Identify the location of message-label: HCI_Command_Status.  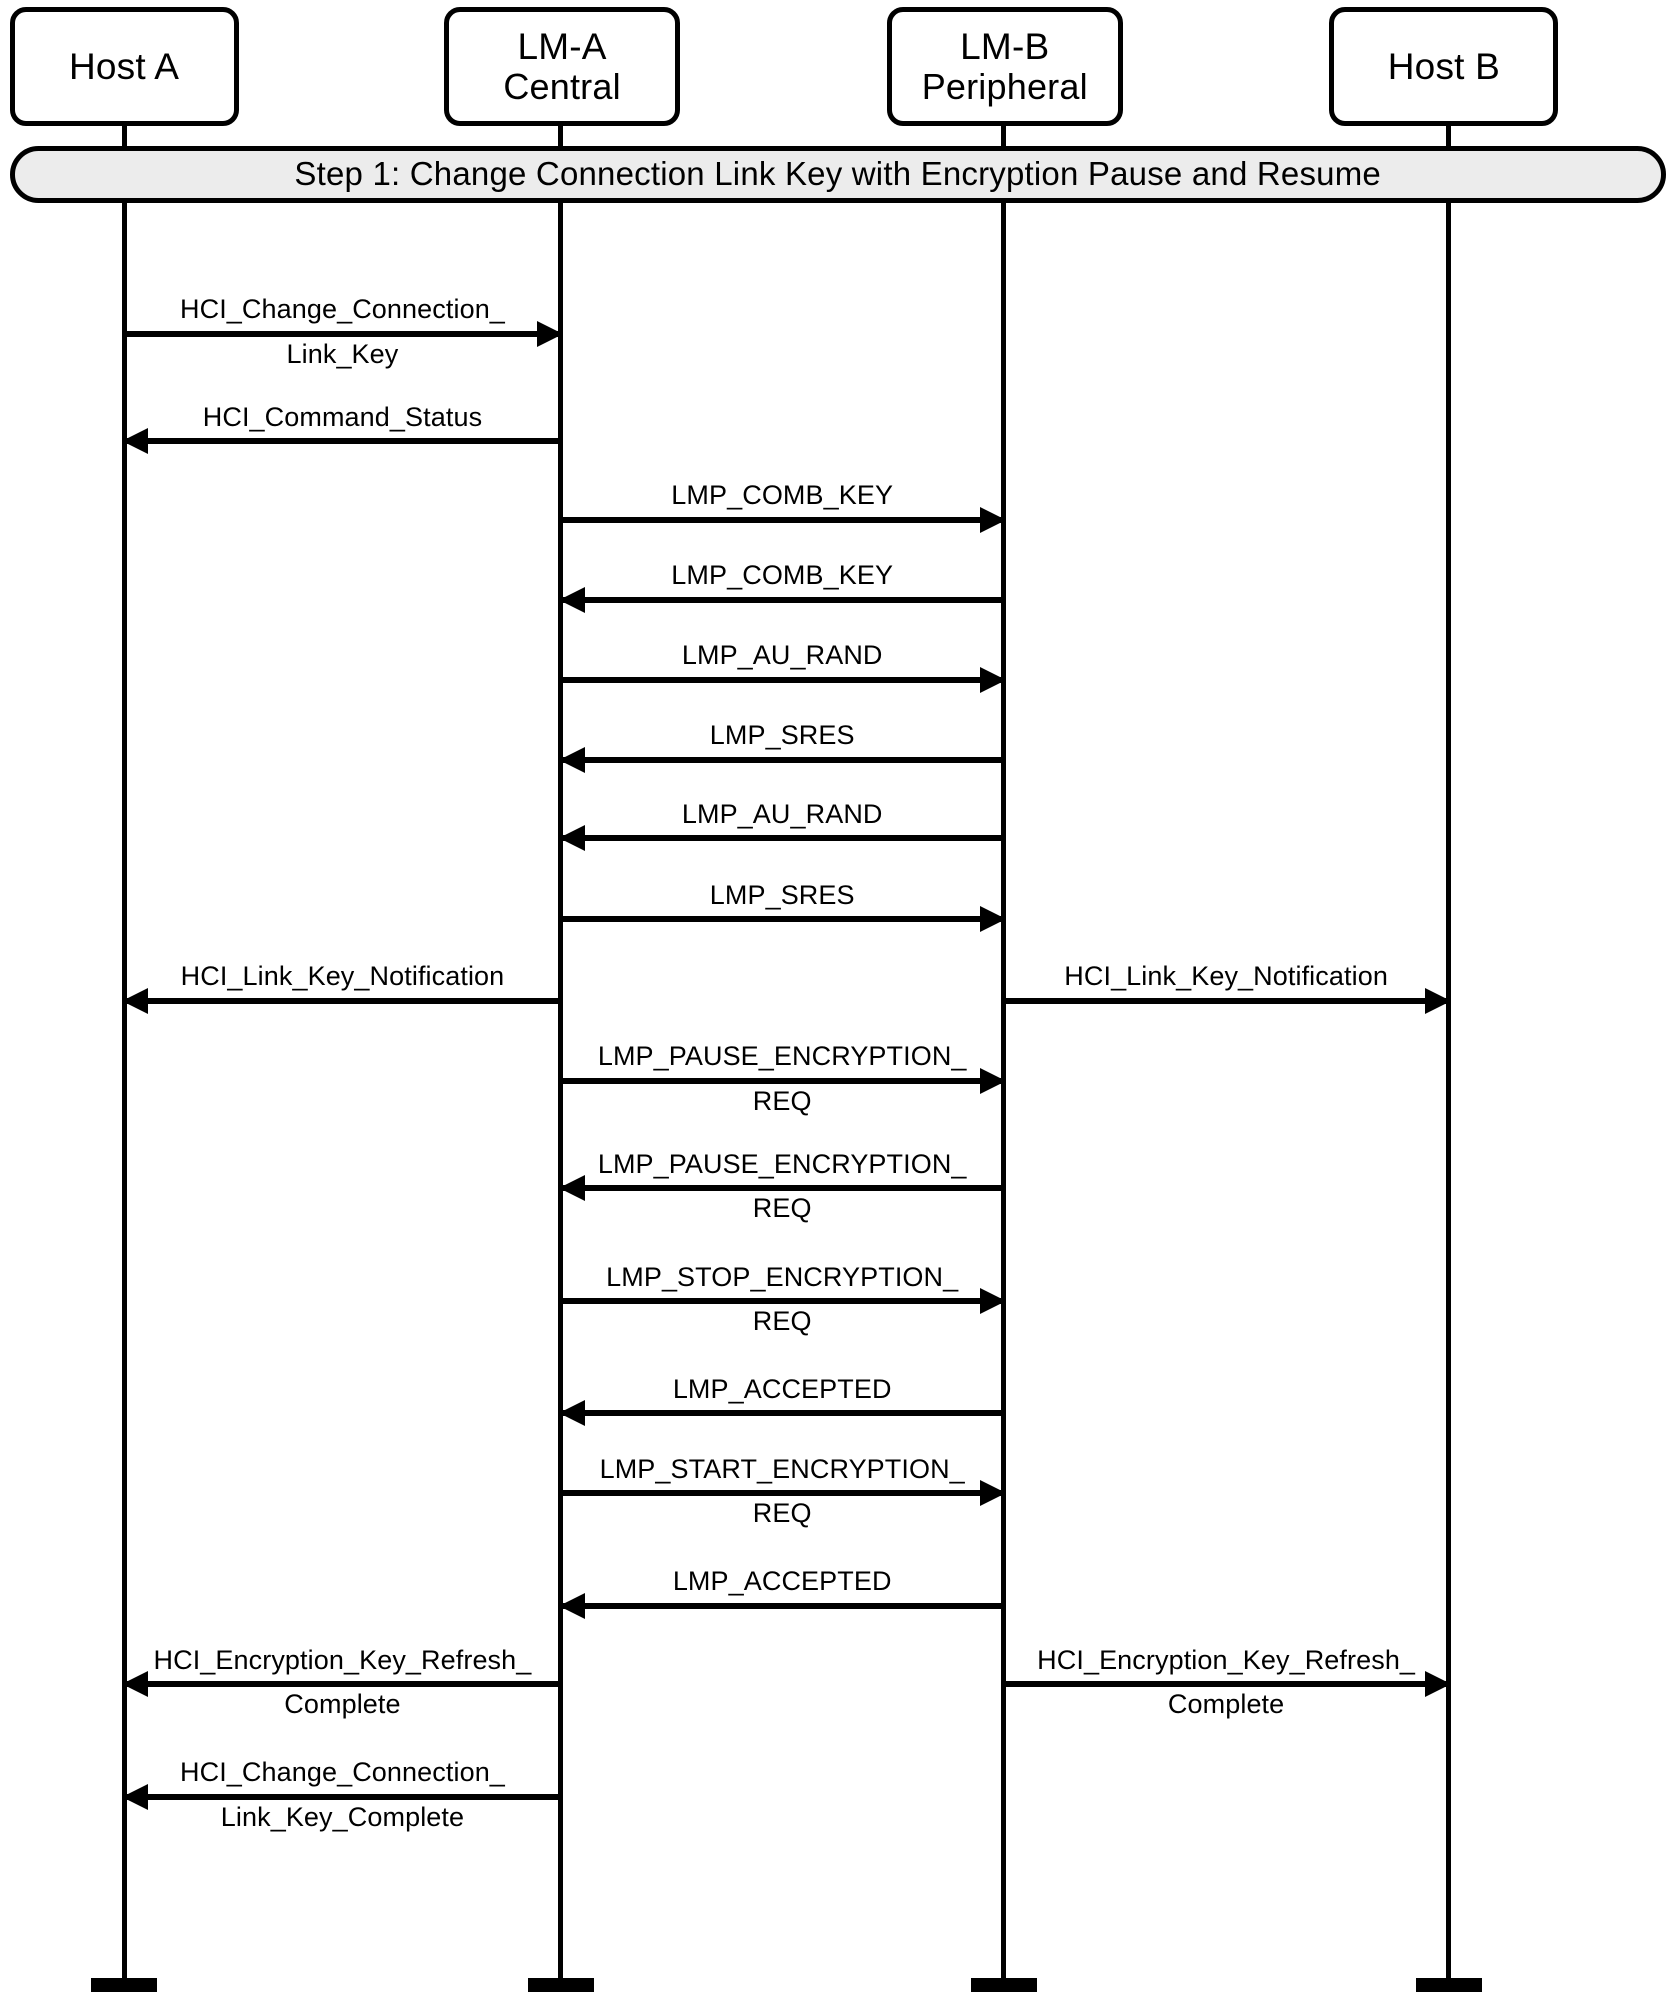
(342, 416).